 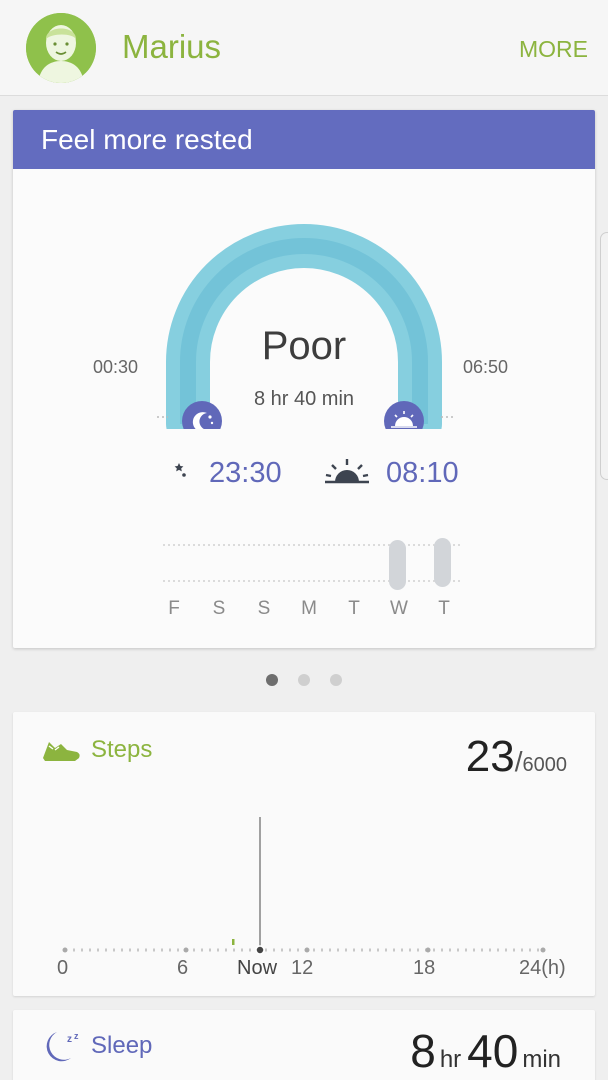 What do you see at coordinates (245, 473) in the screenshot?
I see `bed-time: 23:30` at bounding box center [245, 473].